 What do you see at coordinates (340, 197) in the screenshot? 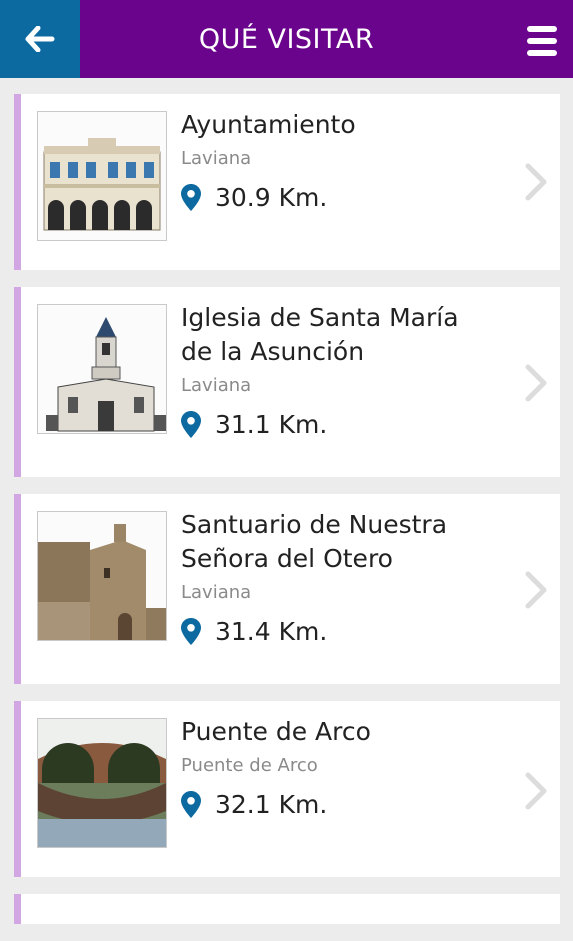
I see `place-distance: 30.9 Km.` at bounding box center [340, 197].